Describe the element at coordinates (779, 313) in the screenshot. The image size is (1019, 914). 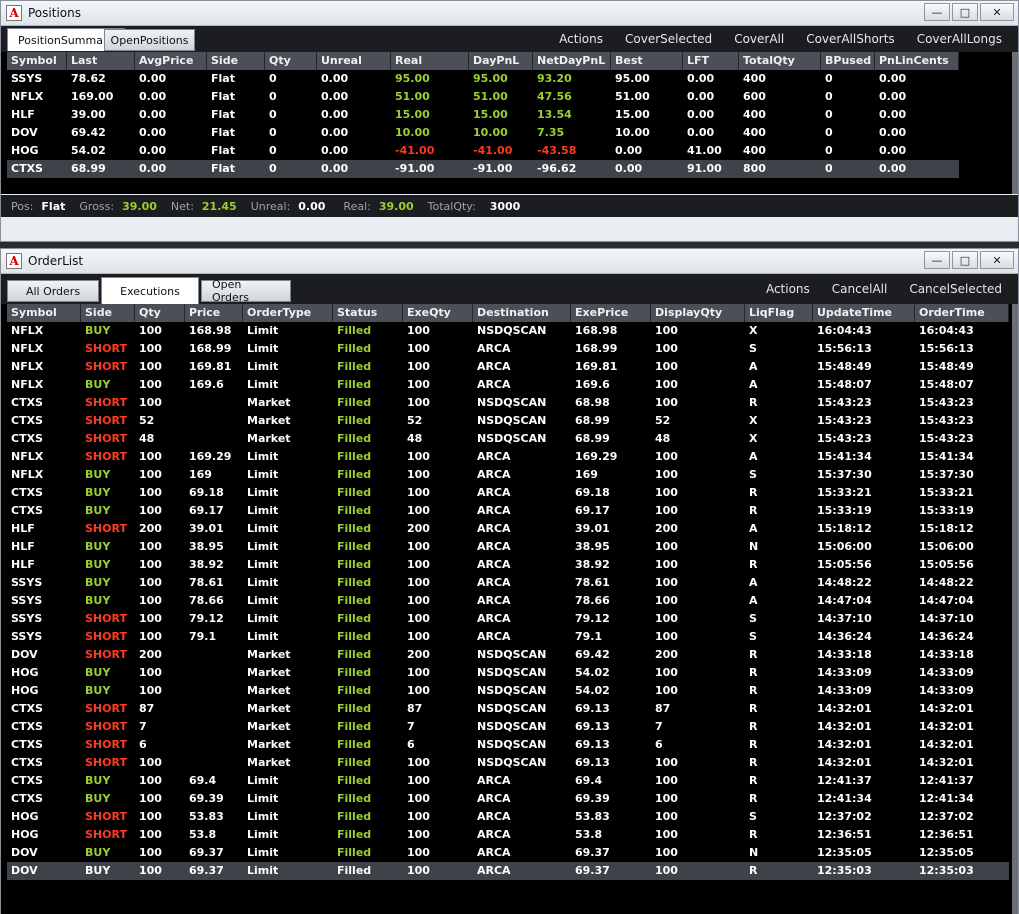
I see `col-header-liqflag: LiqFlag` at that location.